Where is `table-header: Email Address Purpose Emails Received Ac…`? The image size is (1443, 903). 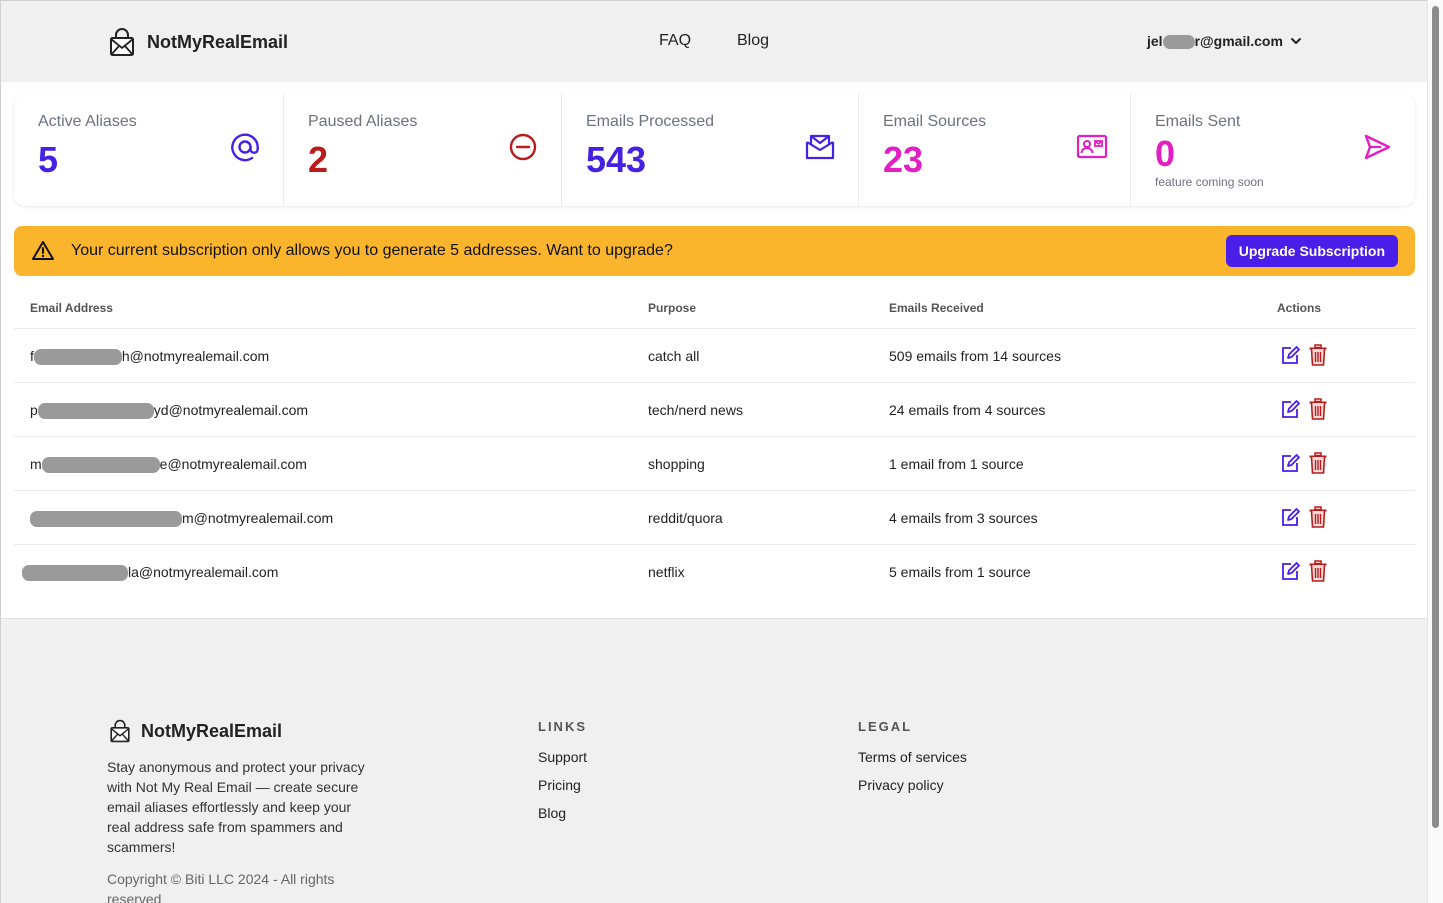 table-header: Email Address Purpose Emails Received Ac… is located at coordinates (714, 308).